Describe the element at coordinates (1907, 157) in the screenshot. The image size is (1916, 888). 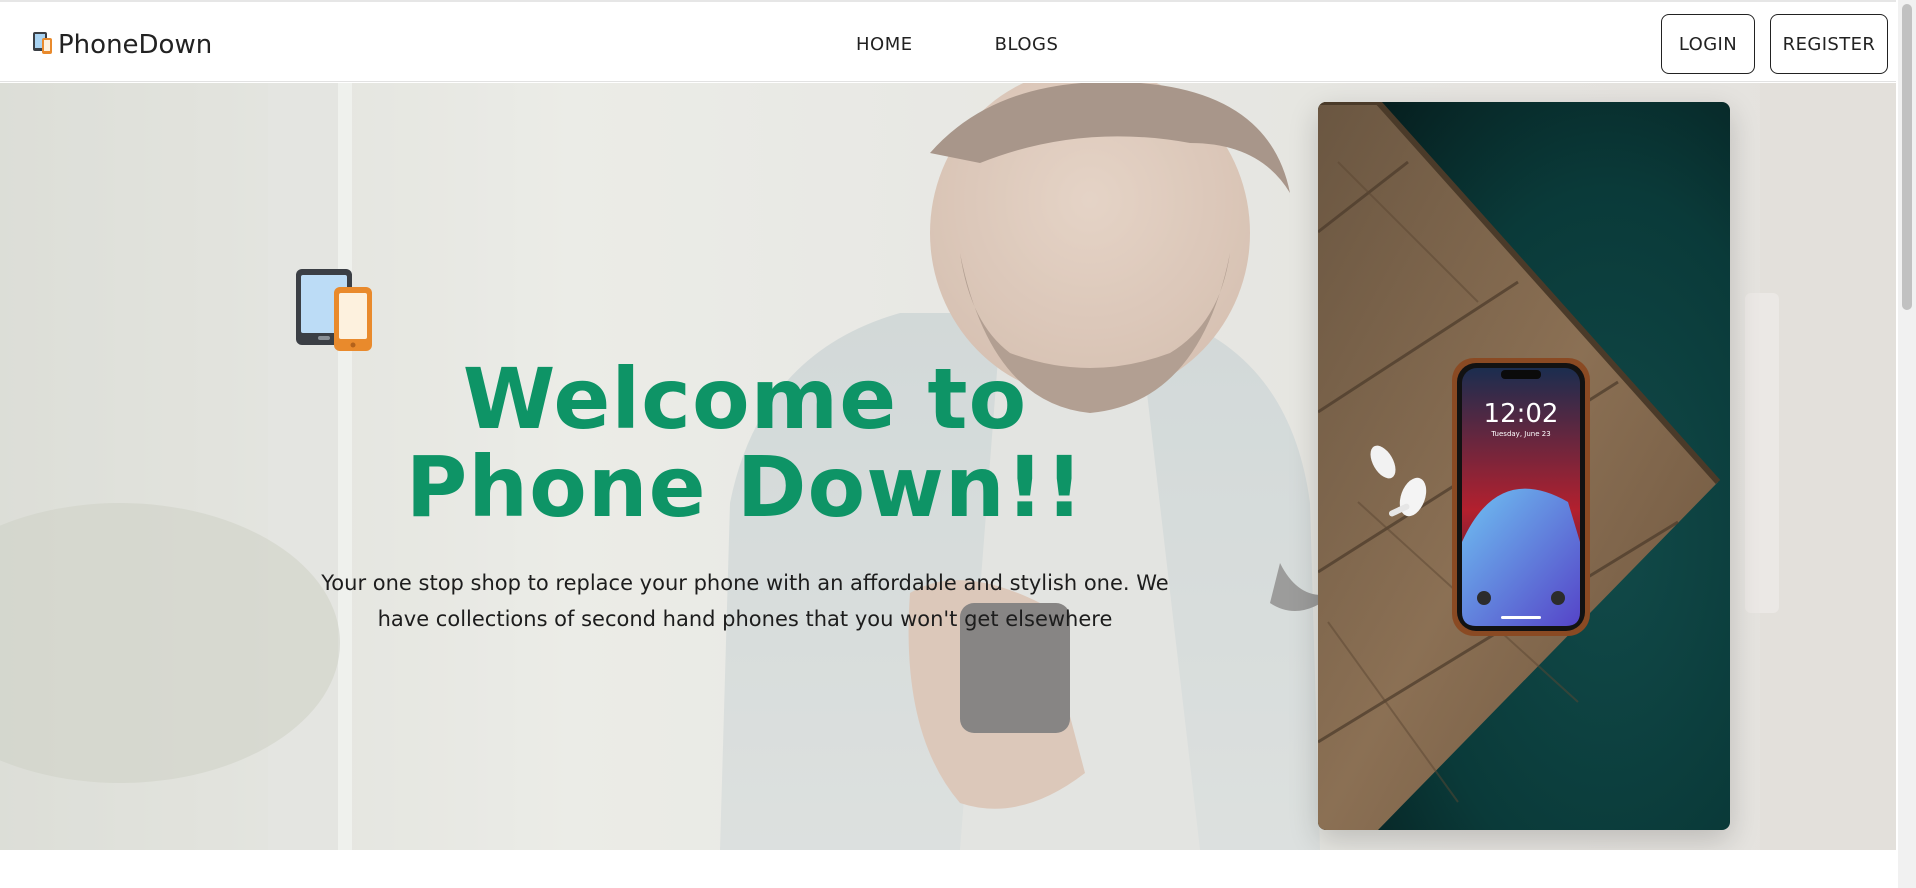
I see `scrollbar-thumb` at that location.